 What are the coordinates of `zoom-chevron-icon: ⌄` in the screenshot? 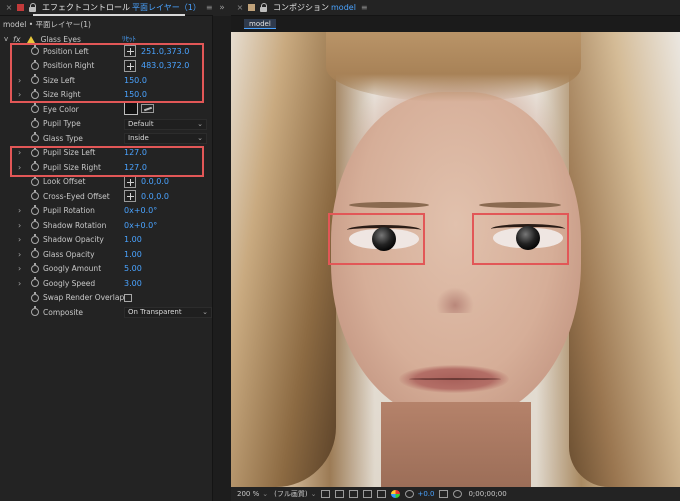 It's located at (265, 494).